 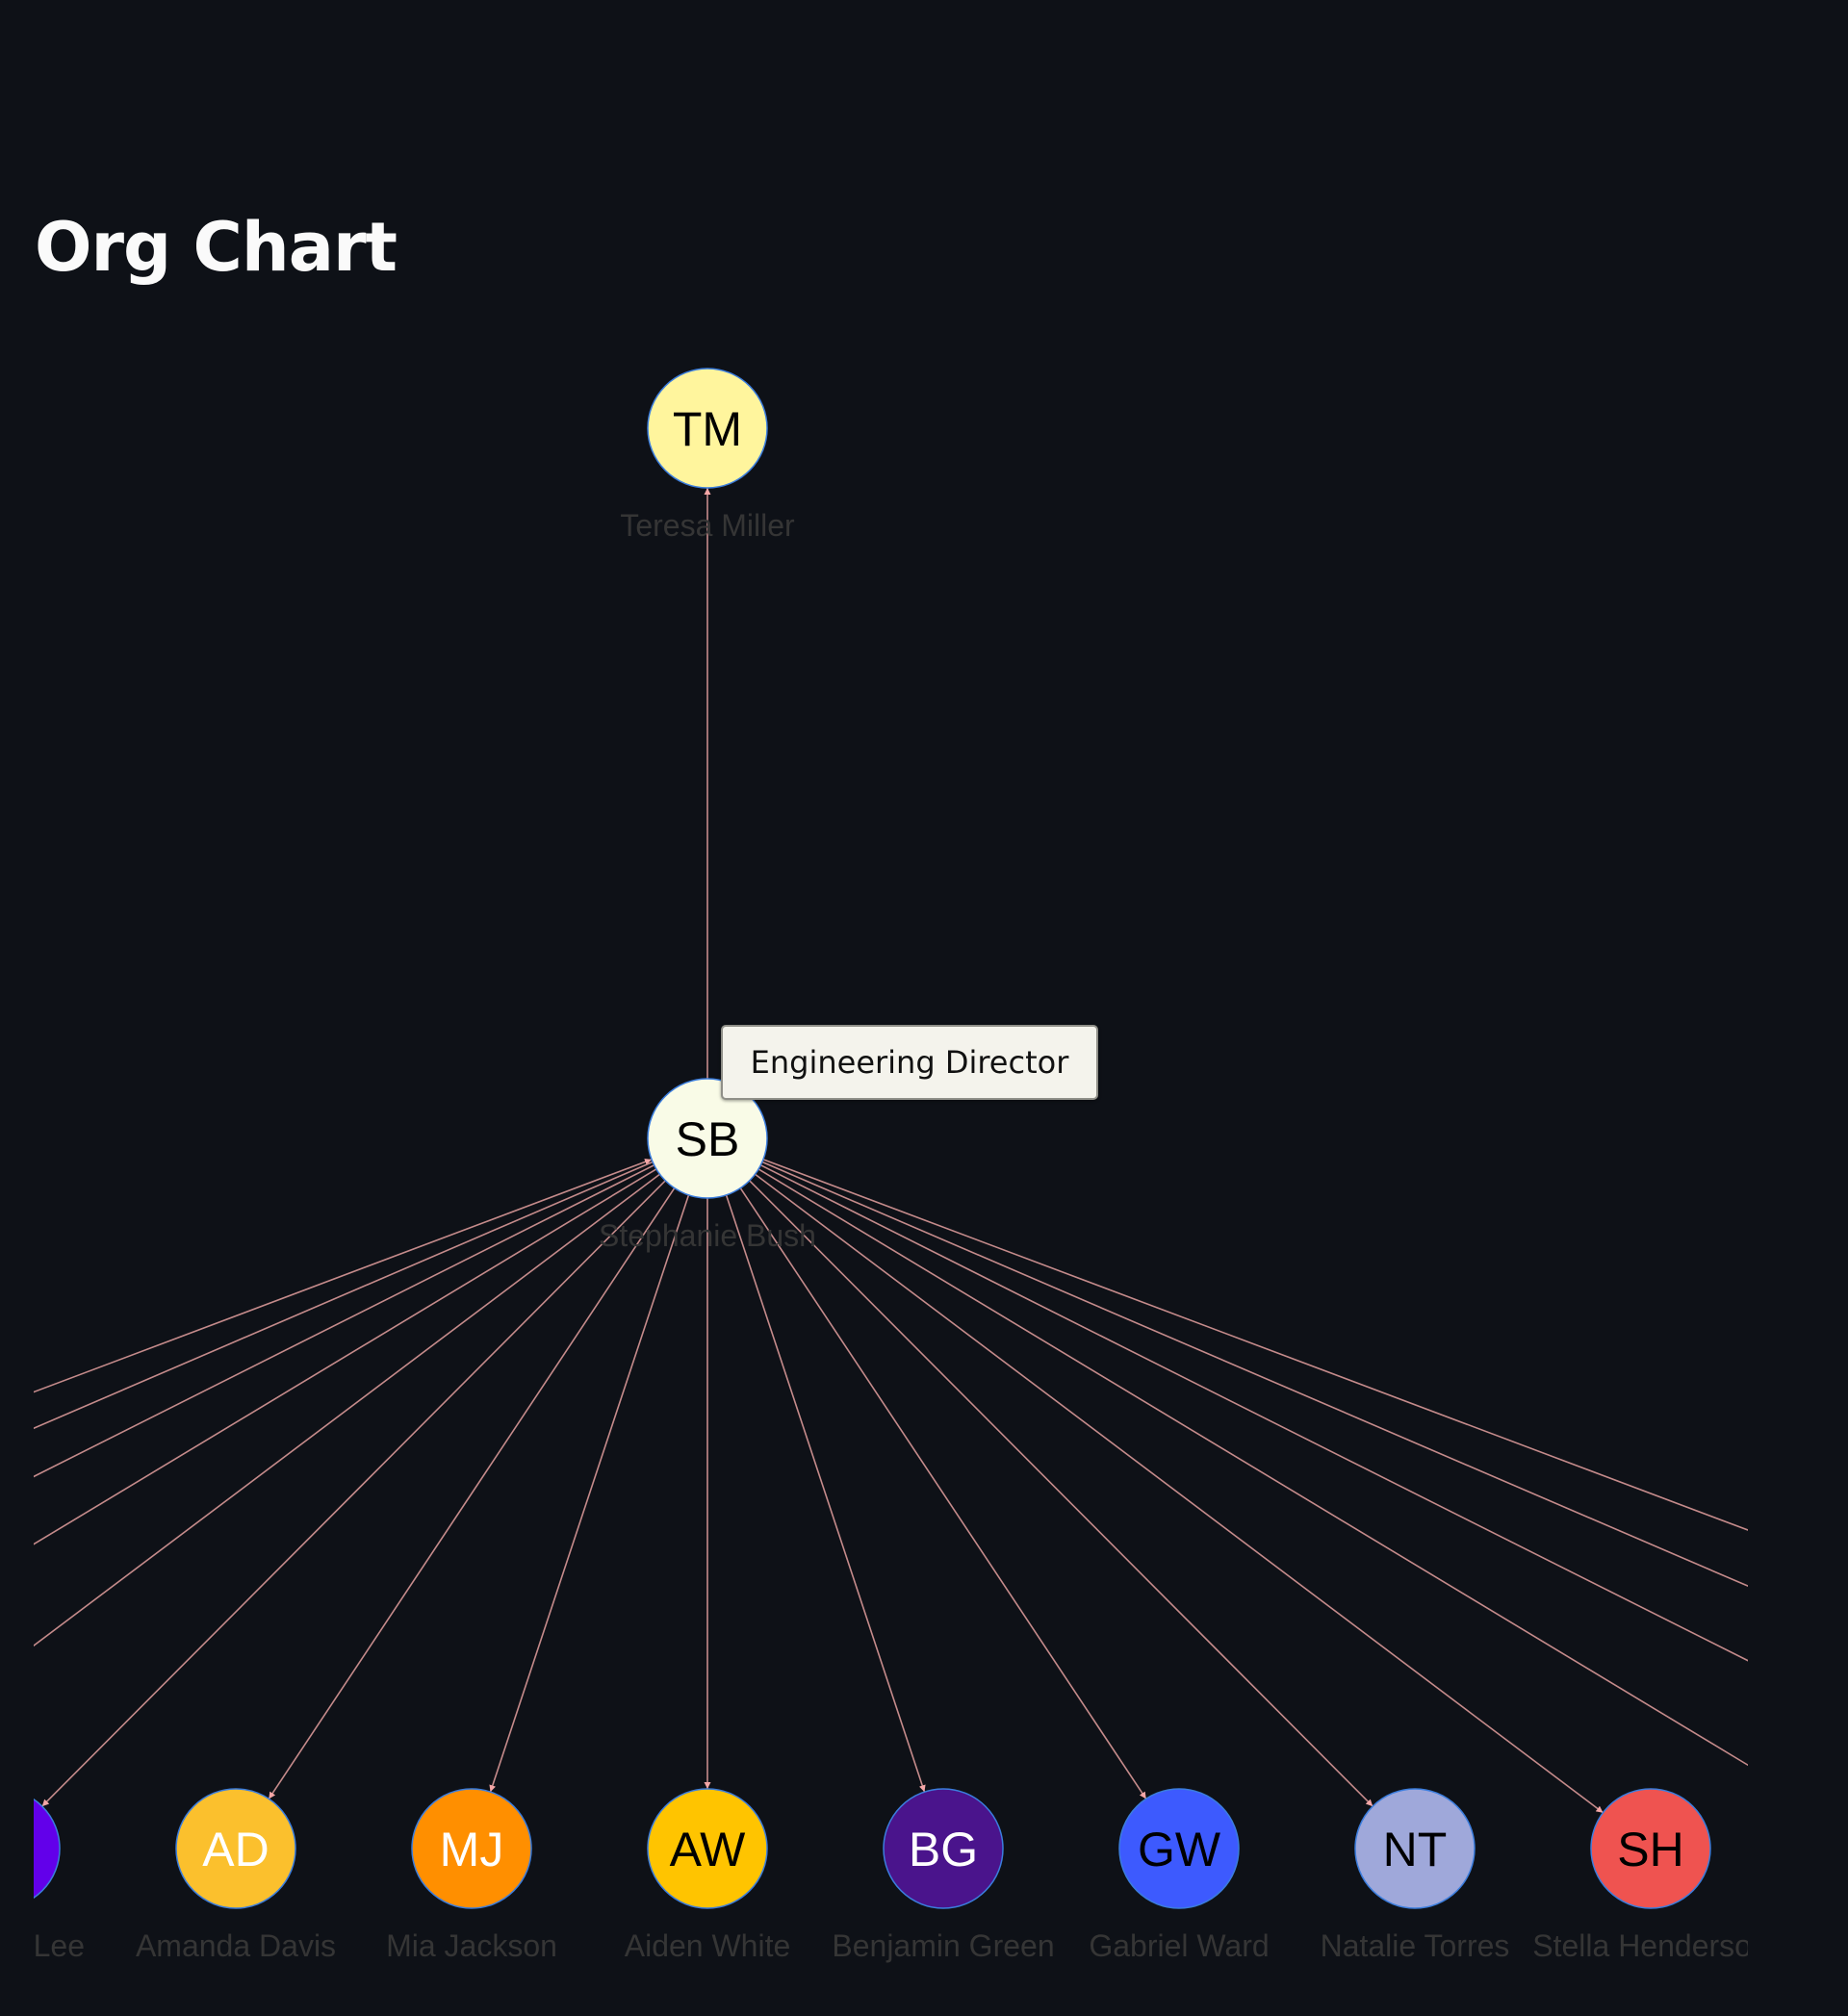 I want to click on node-name-label: Amanda Davis, so click(x=236, y=1945).